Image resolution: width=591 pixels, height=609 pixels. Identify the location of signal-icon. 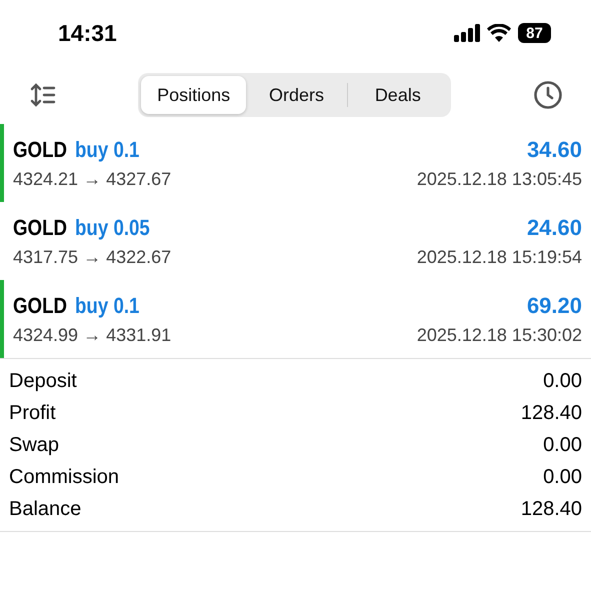
(467, 33).